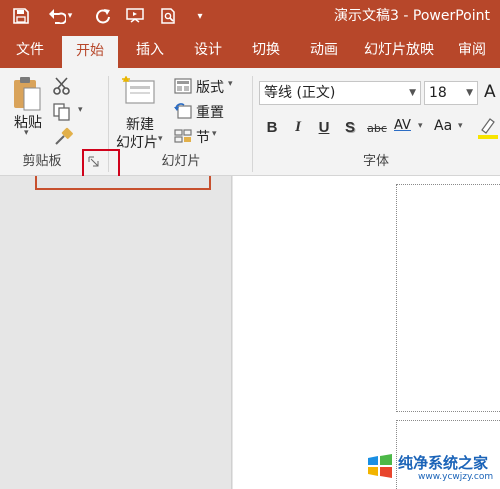 This screenshot has width=500, height=489. What do you see at coordinates (412, 16) in the screenshot?
I see `window-title: 演示文稿3 - PowerPoint` at bounding box center [412, 16].